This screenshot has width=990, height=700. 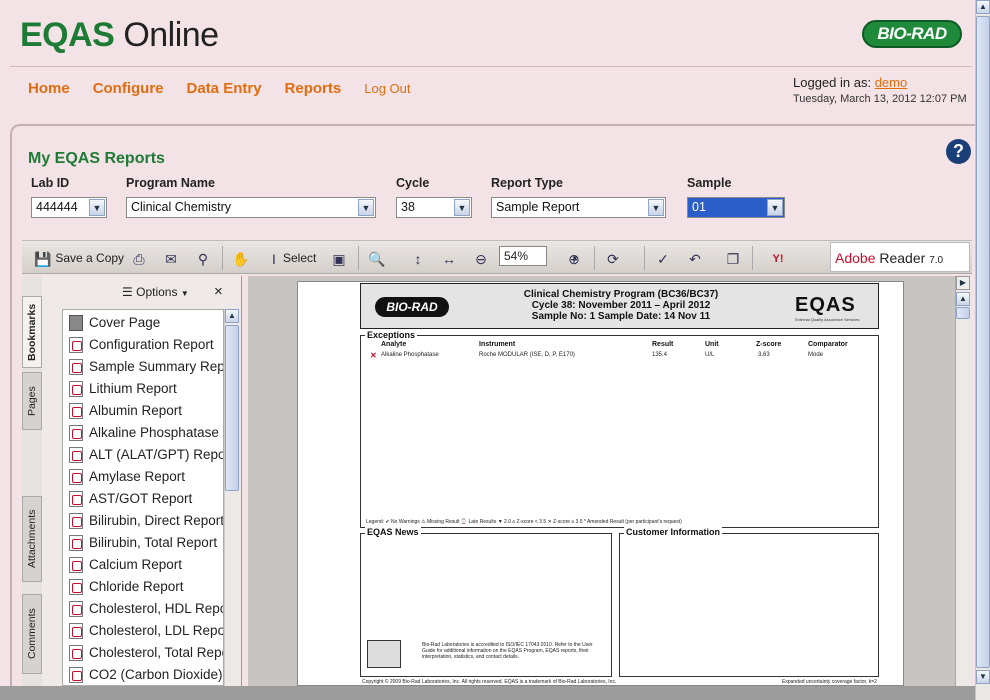 I want to click on bookmark-label: CO2 (Carbon Dioxide) Report, so click(x=156, y=674).